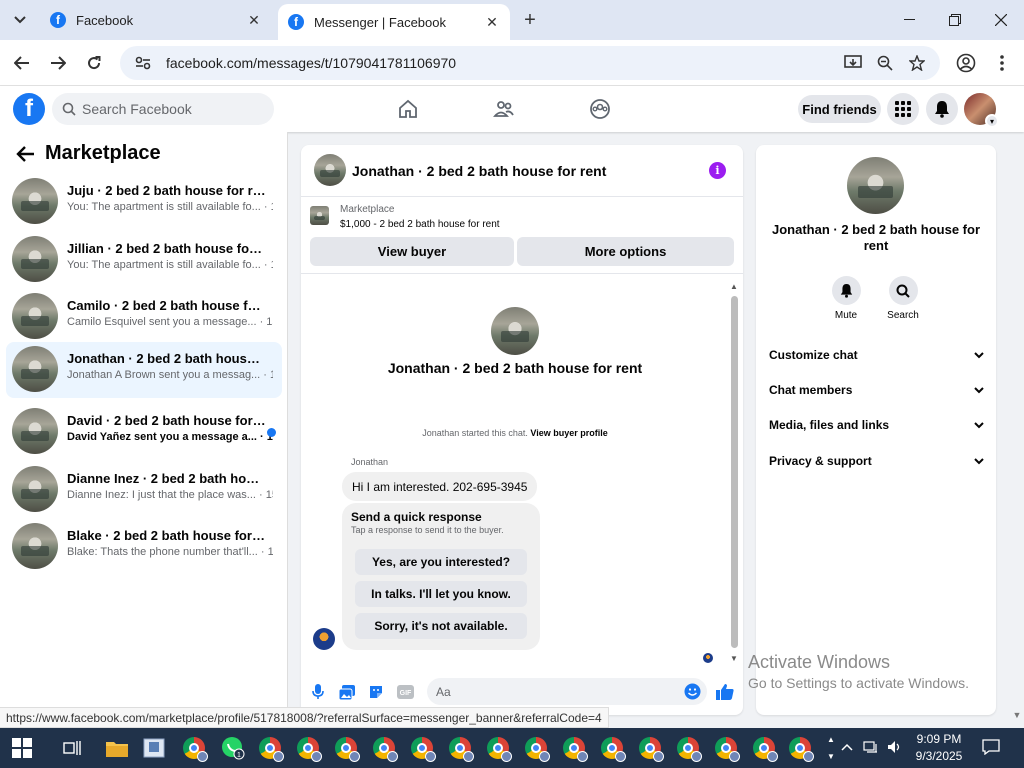  What do you see at coordinates (530, 20) in the screenshot?
I see `new-tab-button: +` at bounding box center [530, 20].